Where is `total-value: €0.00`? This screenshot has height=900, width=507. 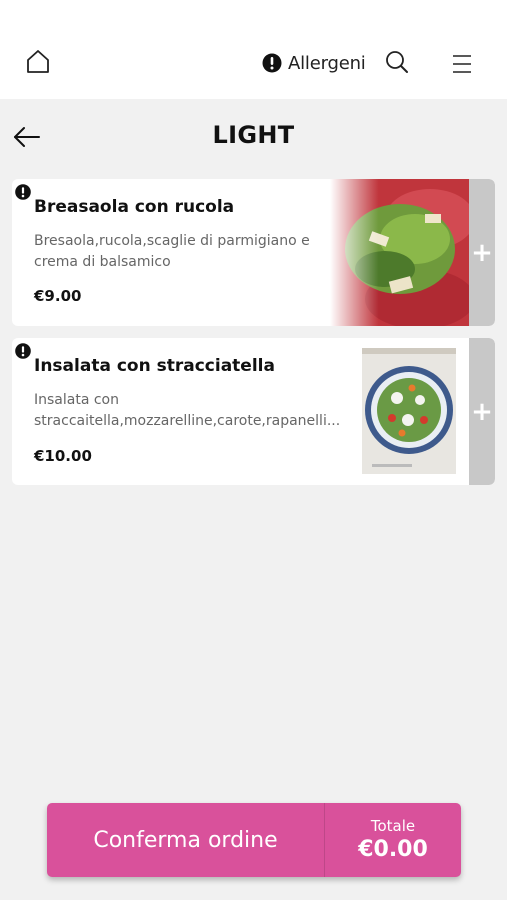
total-value: €0.00 is located at coordinates (393, 849).